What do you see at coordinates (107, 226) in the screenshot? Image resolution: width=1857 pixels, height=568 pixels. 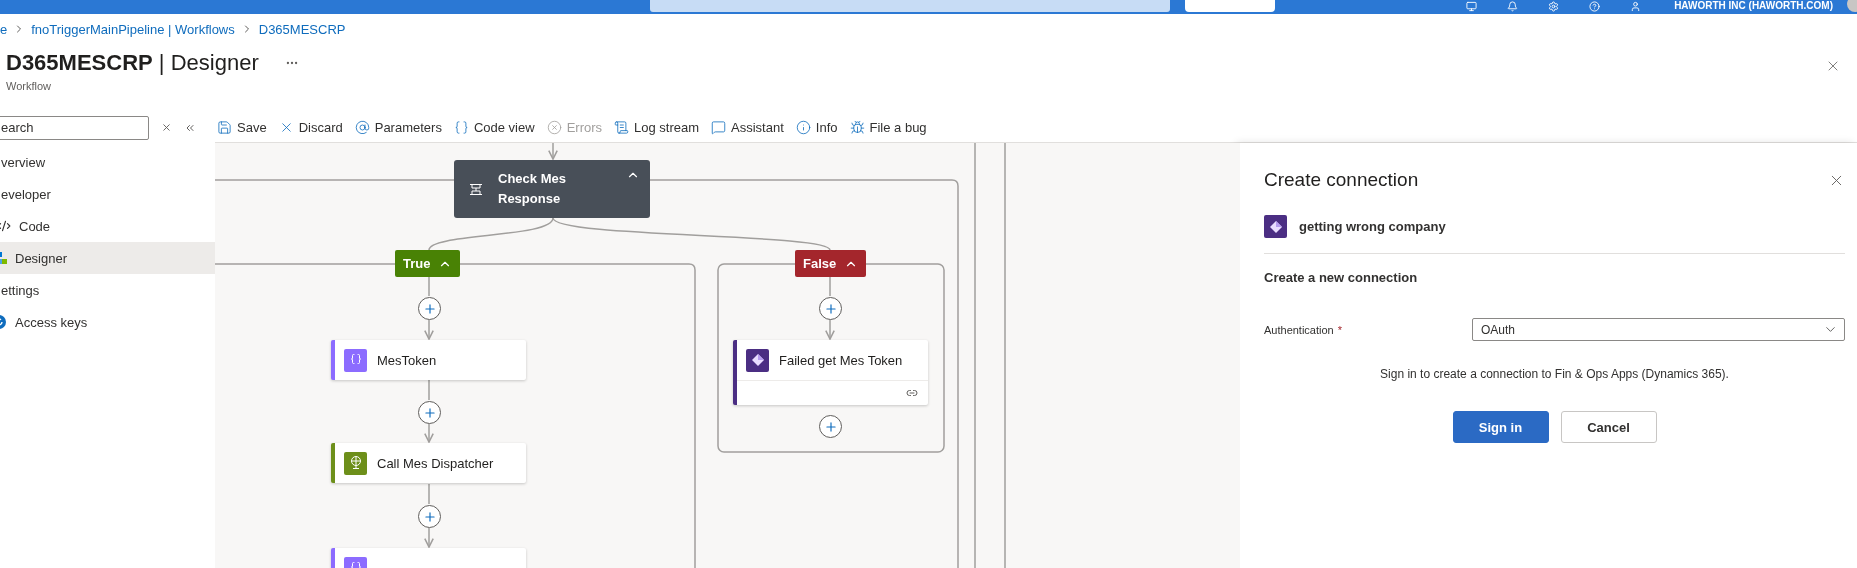 I see `nav-item: Code` at bounding box center [107, 226].